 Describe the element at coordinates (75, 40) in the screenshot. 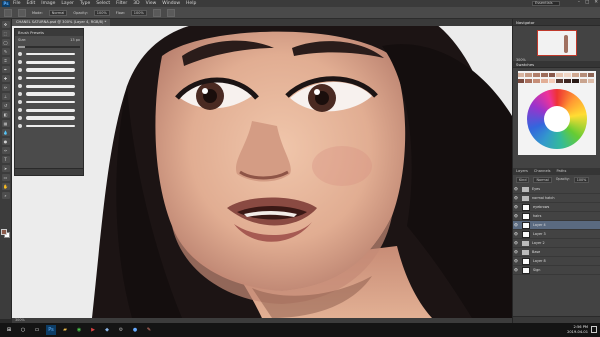

I see `brush-size-value: 13 px` at that location.